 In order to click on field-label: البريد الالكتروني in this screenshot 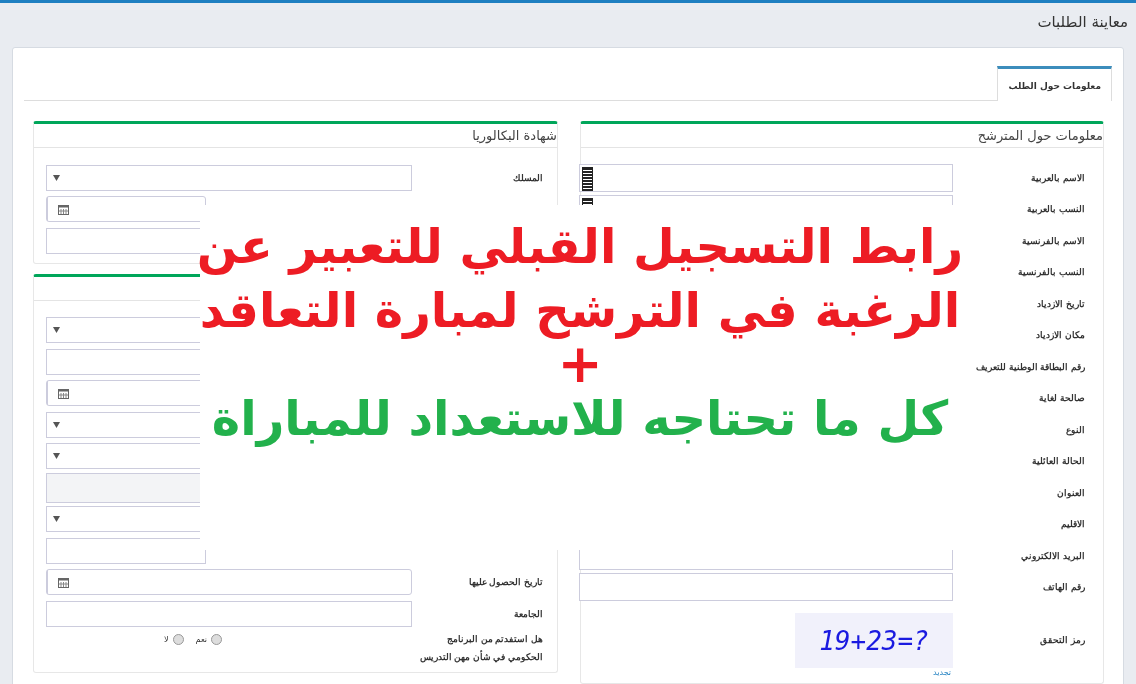, I will do `click(1053, 555)`.